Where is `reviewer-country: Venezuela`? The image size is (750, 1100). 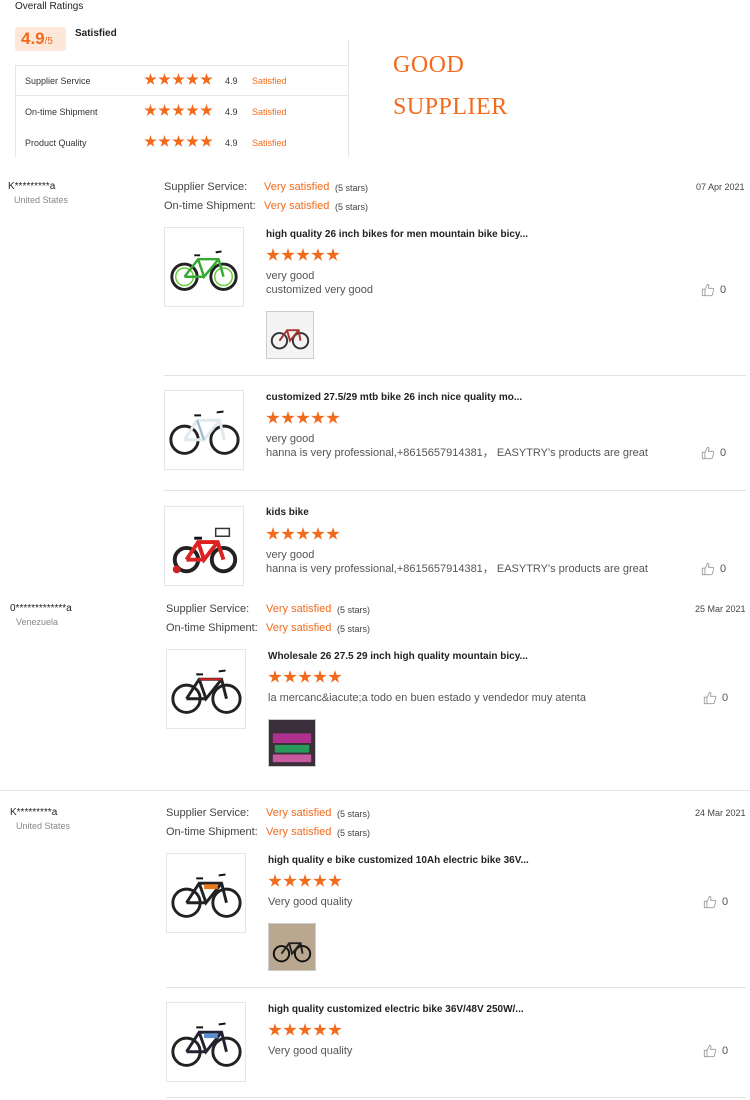 reviewer-country: Venezuela is located at coordinates (37, 622).